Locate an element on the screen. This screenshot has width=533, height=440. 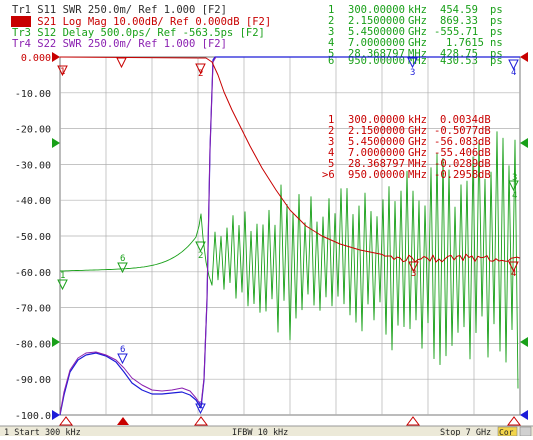
y-tick-label: -90.00 is located at coordinates (33, 380).